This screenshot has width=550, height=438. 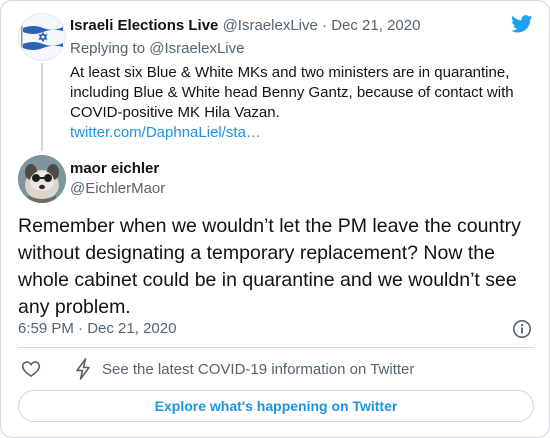 I want to click on main-avatar, so click(x=42, y=179).